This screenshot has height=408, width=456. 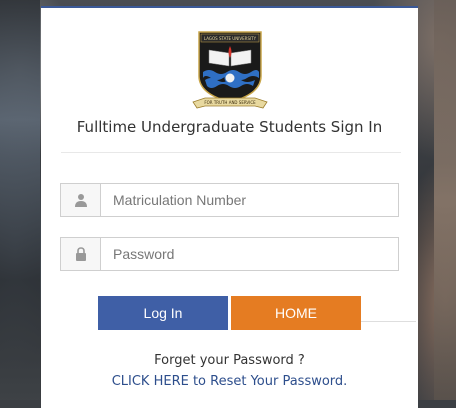 What do you see at coordinates (388, 321) in the screenshot?
I see `divider-line` at bounding box center [388, 321].